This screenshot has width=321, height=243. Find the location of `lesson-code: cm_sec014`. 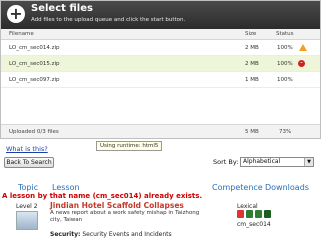

lesson-code: cm_sec014 is located at coordinates (254, 224).